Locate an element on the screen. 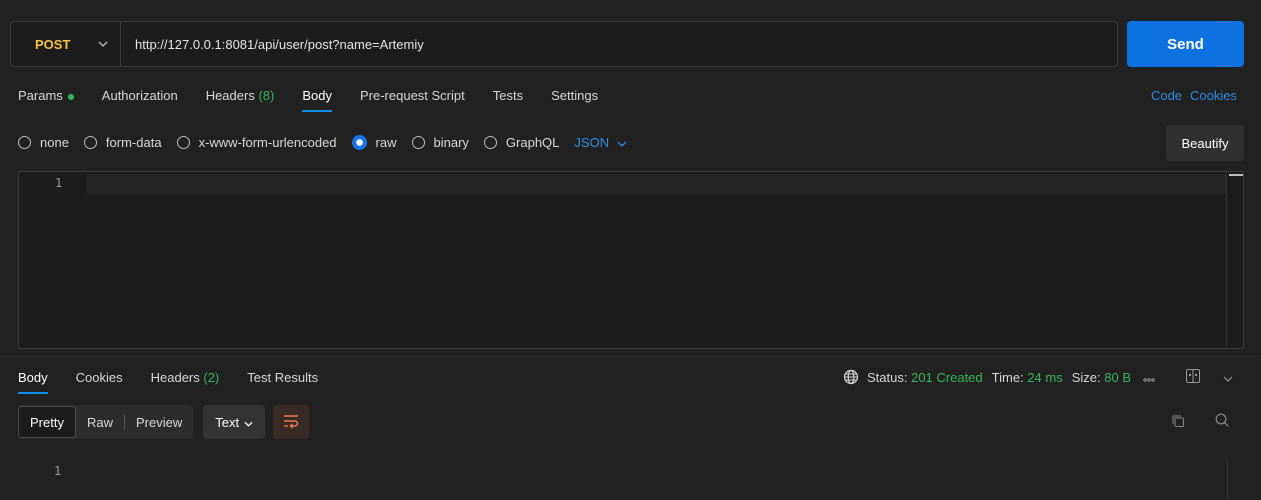 The height and width of the screenshot is (500, 1261). tab-label: Settings is located at coordinates (575, 95).